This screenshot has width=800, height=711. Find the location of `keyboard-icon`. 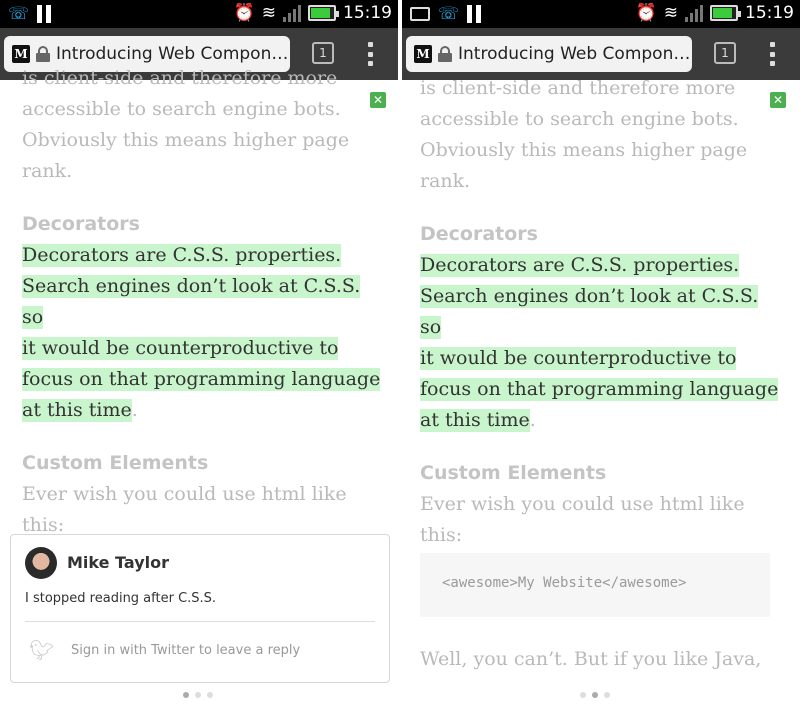

keyboard-icon is located at coordinates (420, 14).